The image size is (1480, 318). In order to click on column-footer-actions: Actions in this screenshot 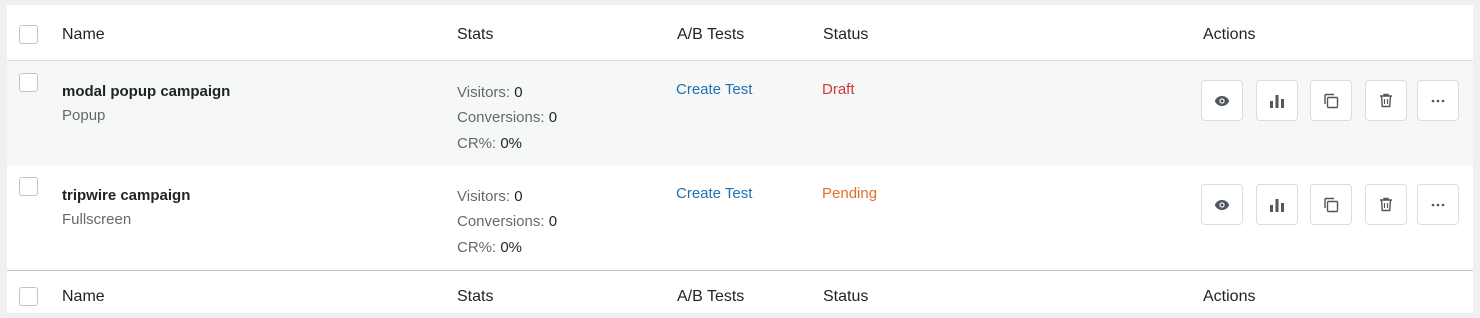, I will do `click(1229, 296)`.